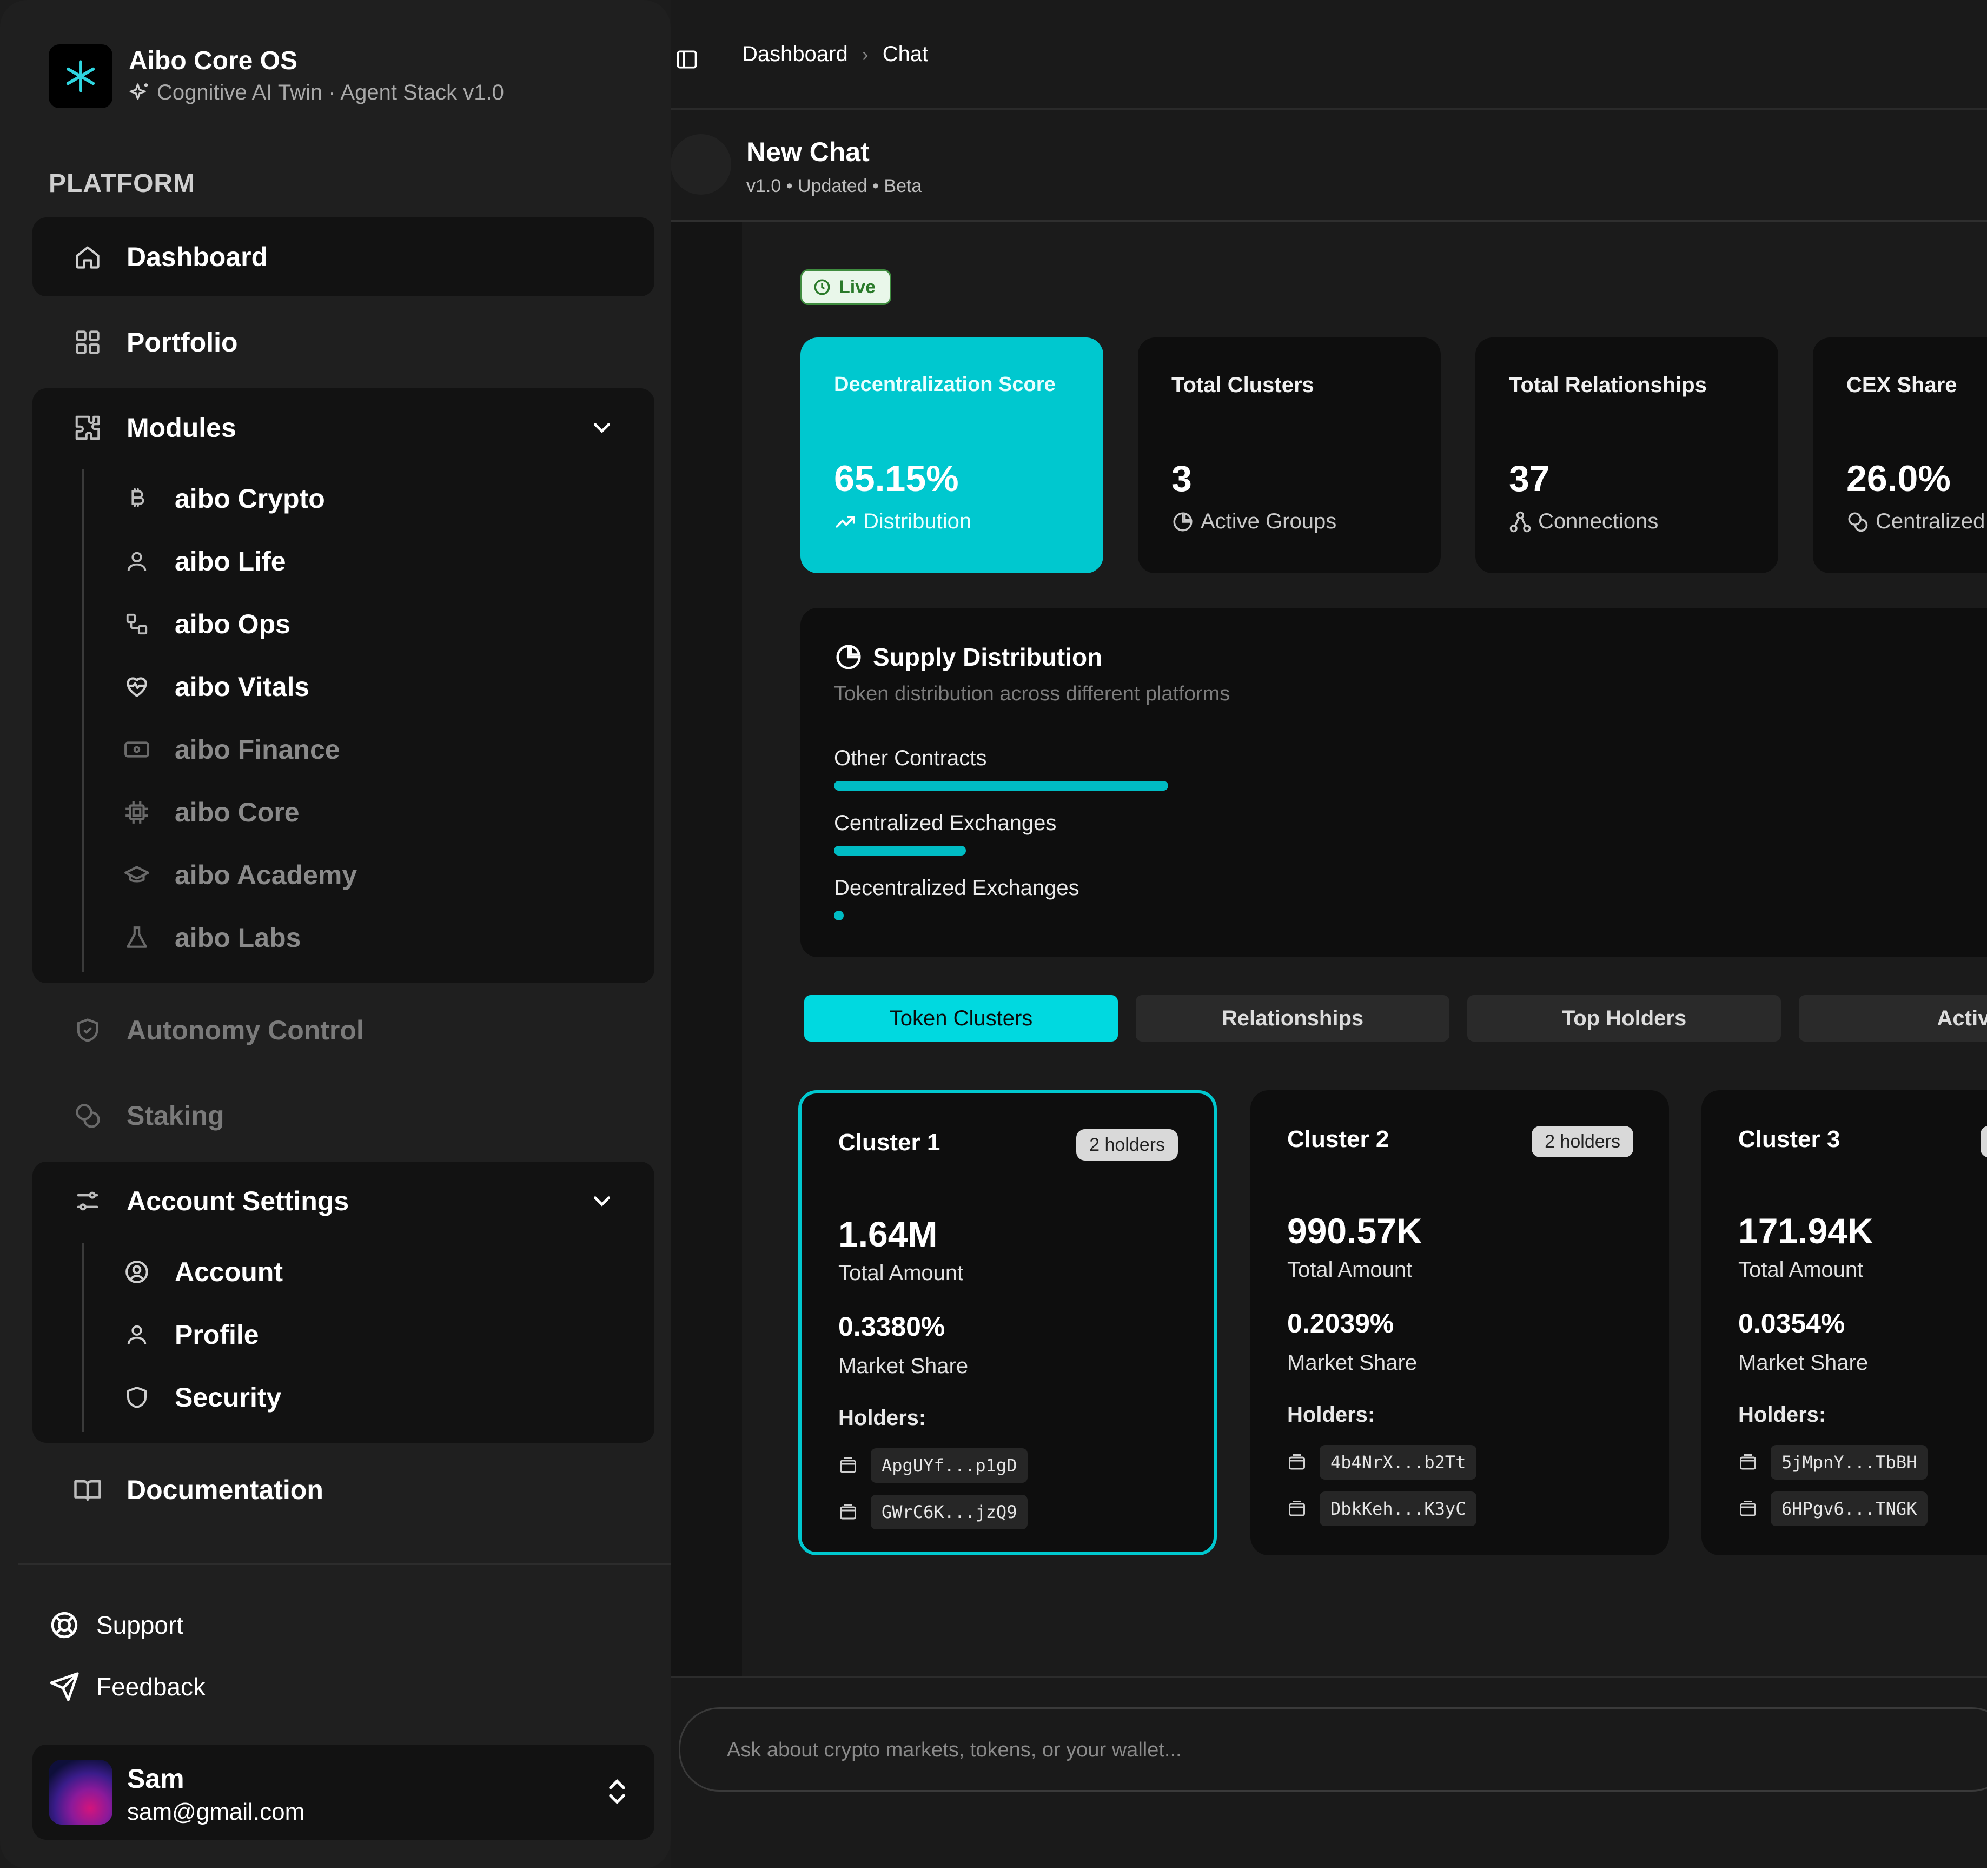  I want to click on user-icon, so click(137, 1335).